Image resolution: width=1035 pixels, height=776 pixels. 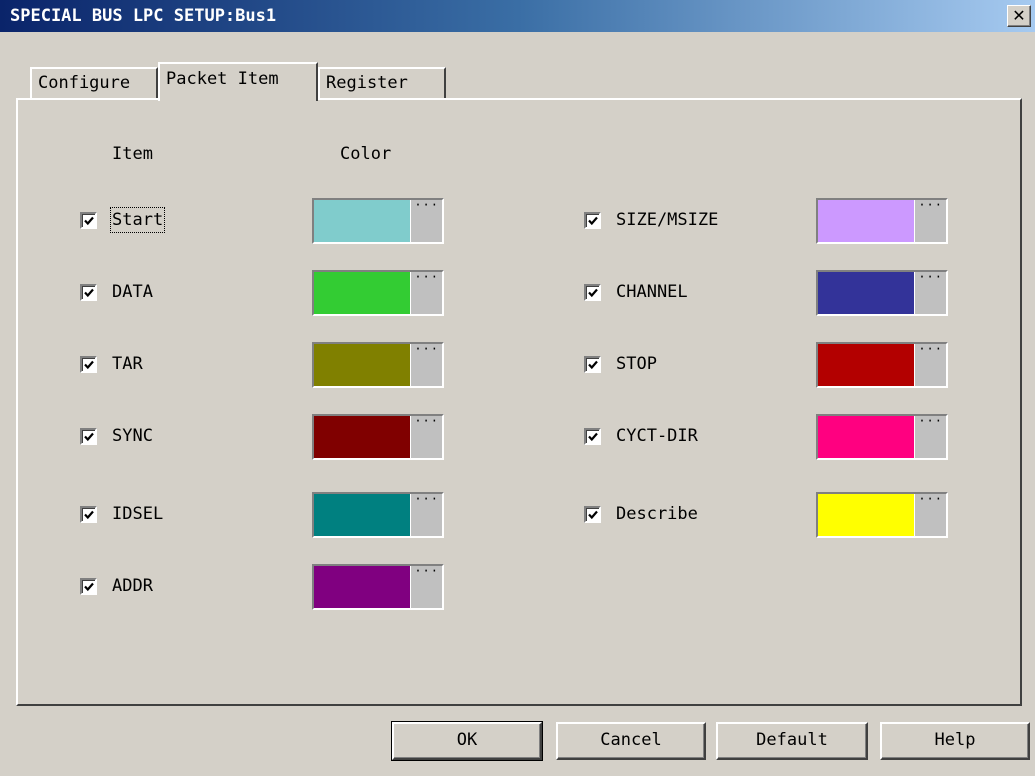 I want to click on item-row-addr: ADDR ···, so click(x=519, y=587).